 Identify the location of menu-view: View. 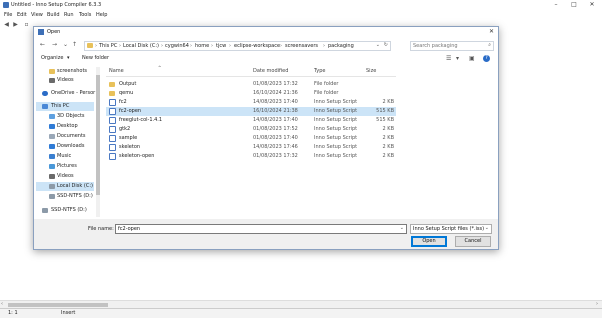
(37, 15).